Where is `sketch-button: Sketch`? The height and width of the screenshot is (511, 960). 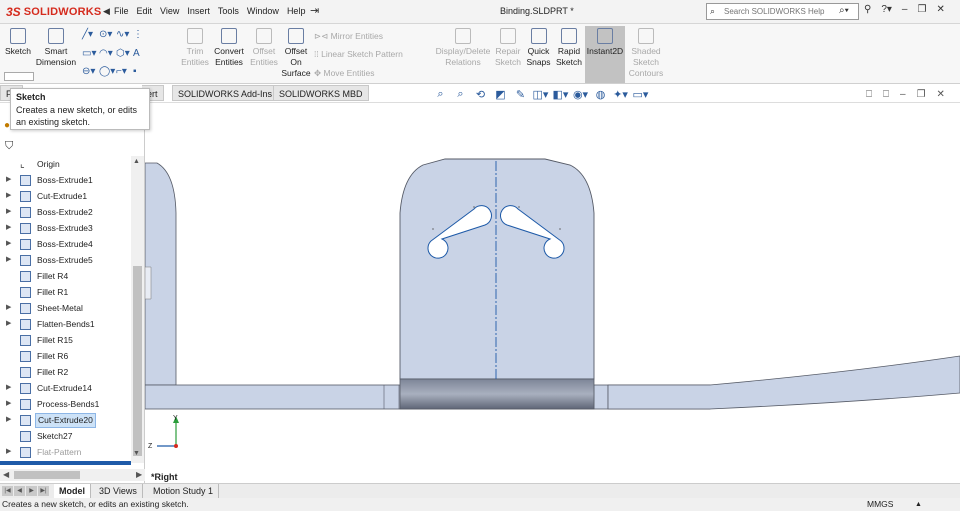 sketch-button: Sketch is located at coordinates (18, 42).